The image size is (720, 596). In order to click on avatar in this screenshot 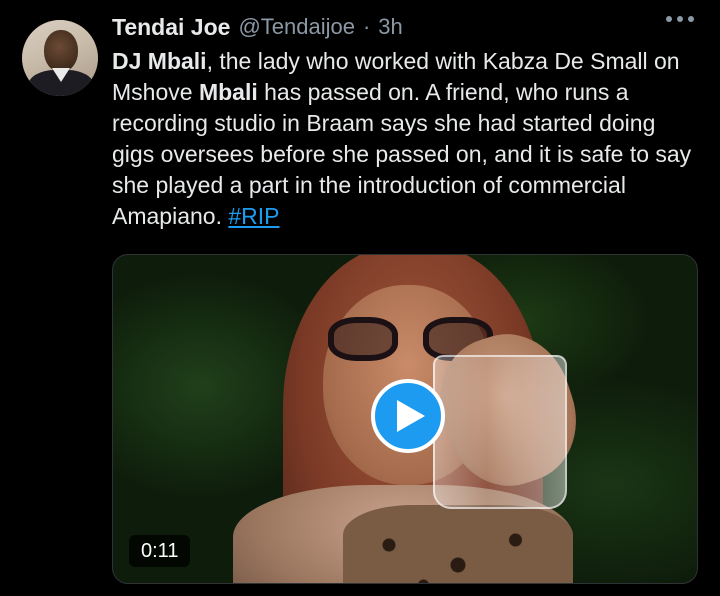, I will do `click(60, 58)`.